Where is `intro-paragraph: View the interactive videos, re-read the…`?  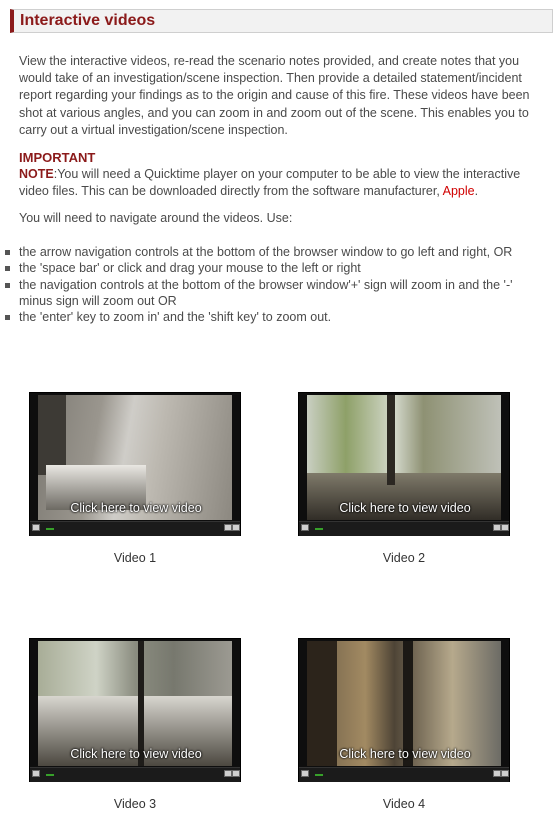
intro-paragraph: View the interactive videos, re-read the… is located at coordinates (274, 95).